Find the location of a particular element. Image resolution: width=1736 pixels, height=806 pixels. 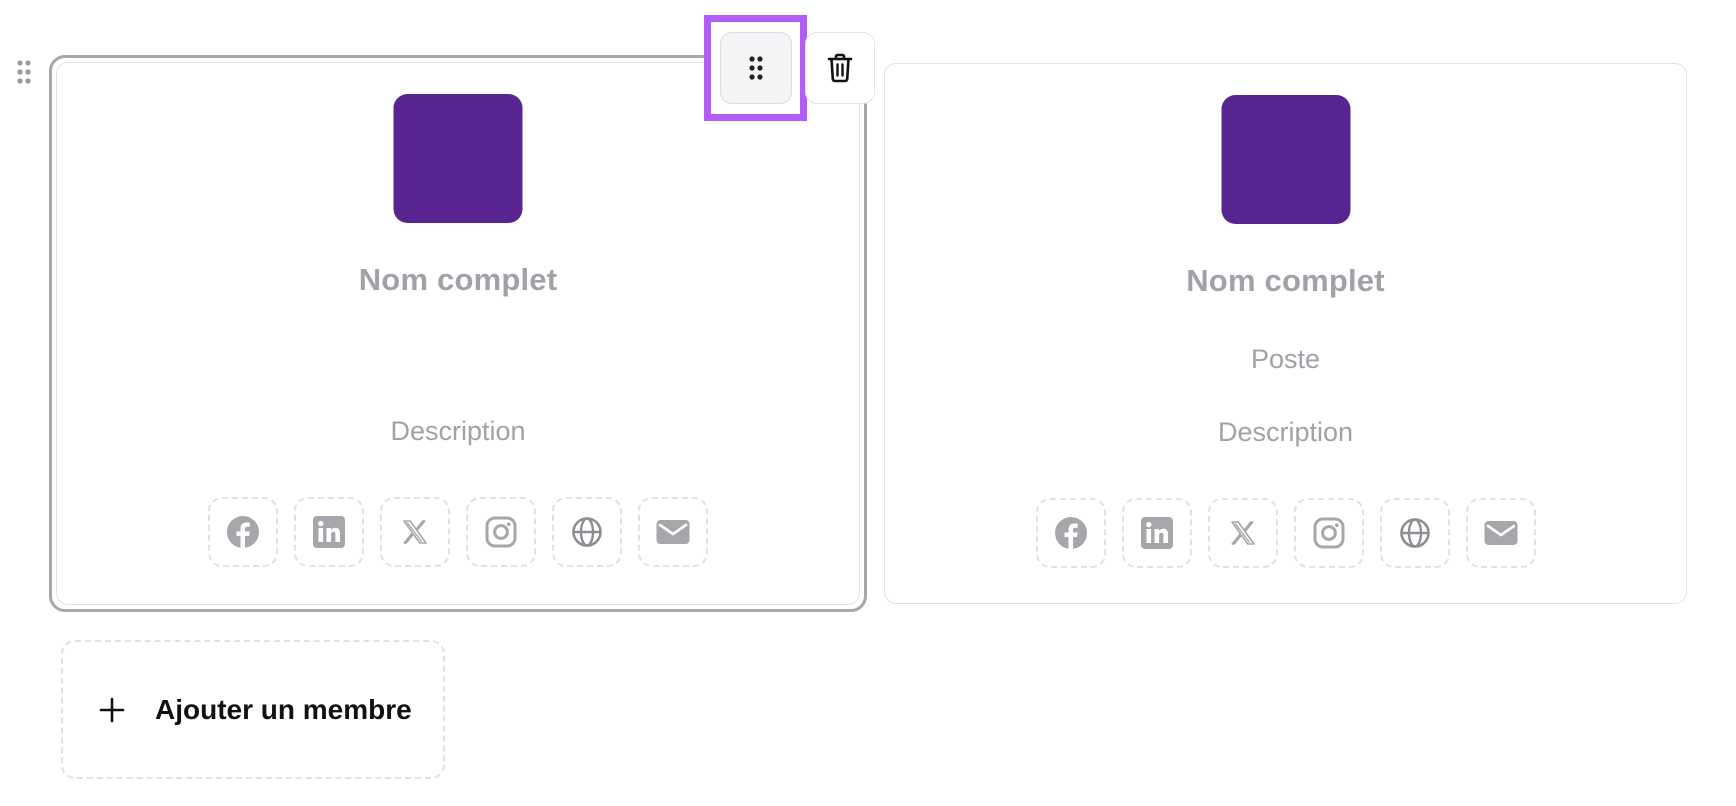

drag-button is located at coordinates (755, 68).